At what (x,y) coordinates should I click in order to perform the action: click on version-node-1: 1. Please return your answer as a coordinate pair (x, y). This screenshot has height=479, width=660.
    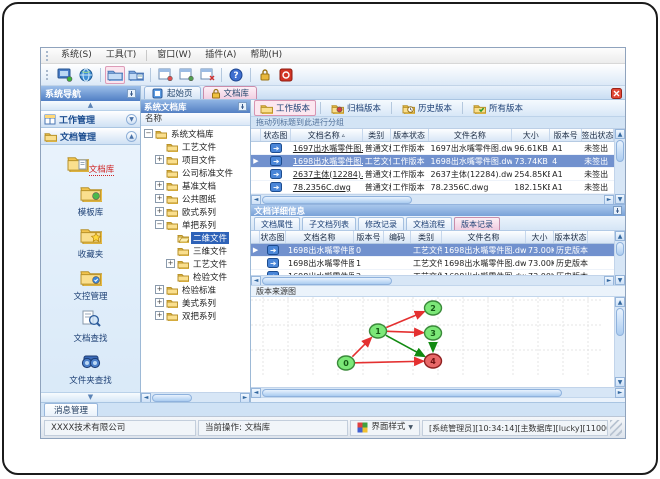
    Looking at the image, I should click on (378, 331).